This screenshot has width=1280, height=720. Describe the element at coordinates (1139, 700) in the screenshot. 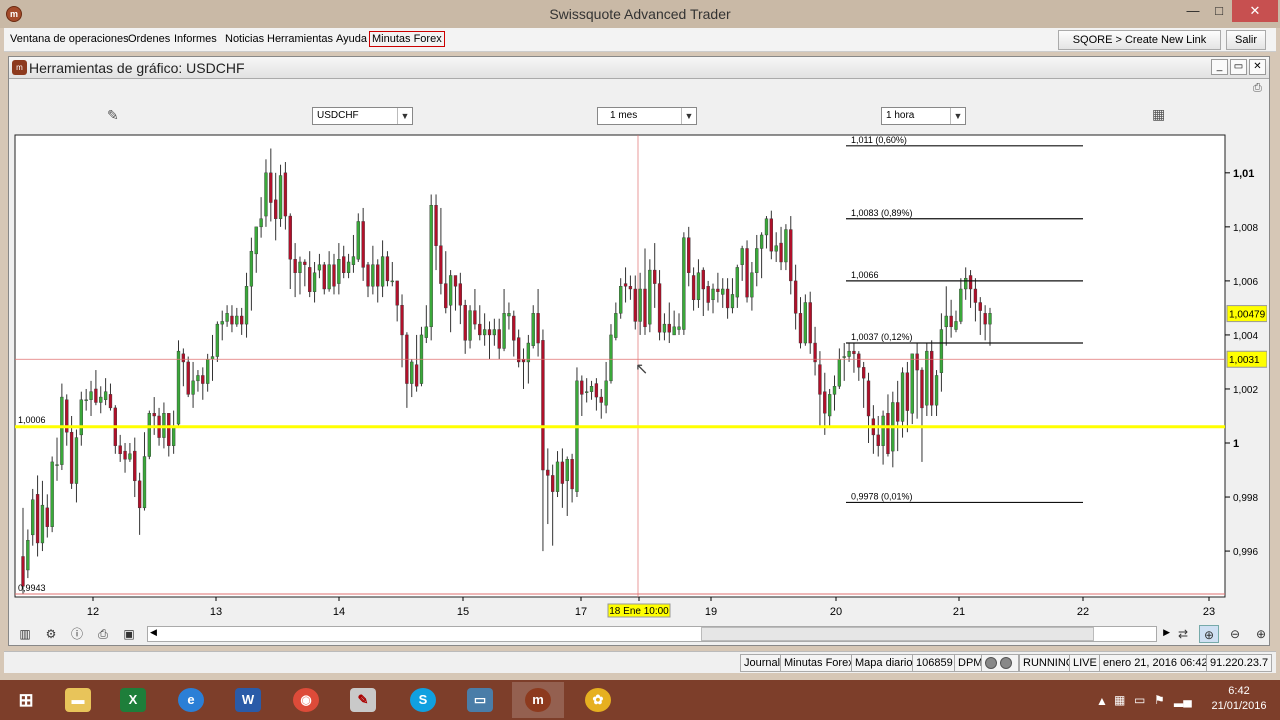

I see `network-icon: ▭` at that location.